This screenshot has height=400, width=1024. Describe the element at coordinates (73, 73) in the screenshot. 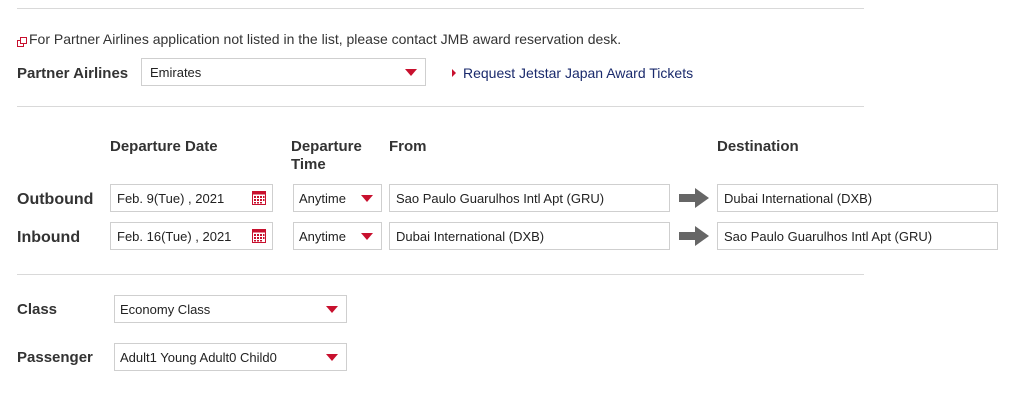

I see `partner-airlines-label: Partner Airlines` at that location.